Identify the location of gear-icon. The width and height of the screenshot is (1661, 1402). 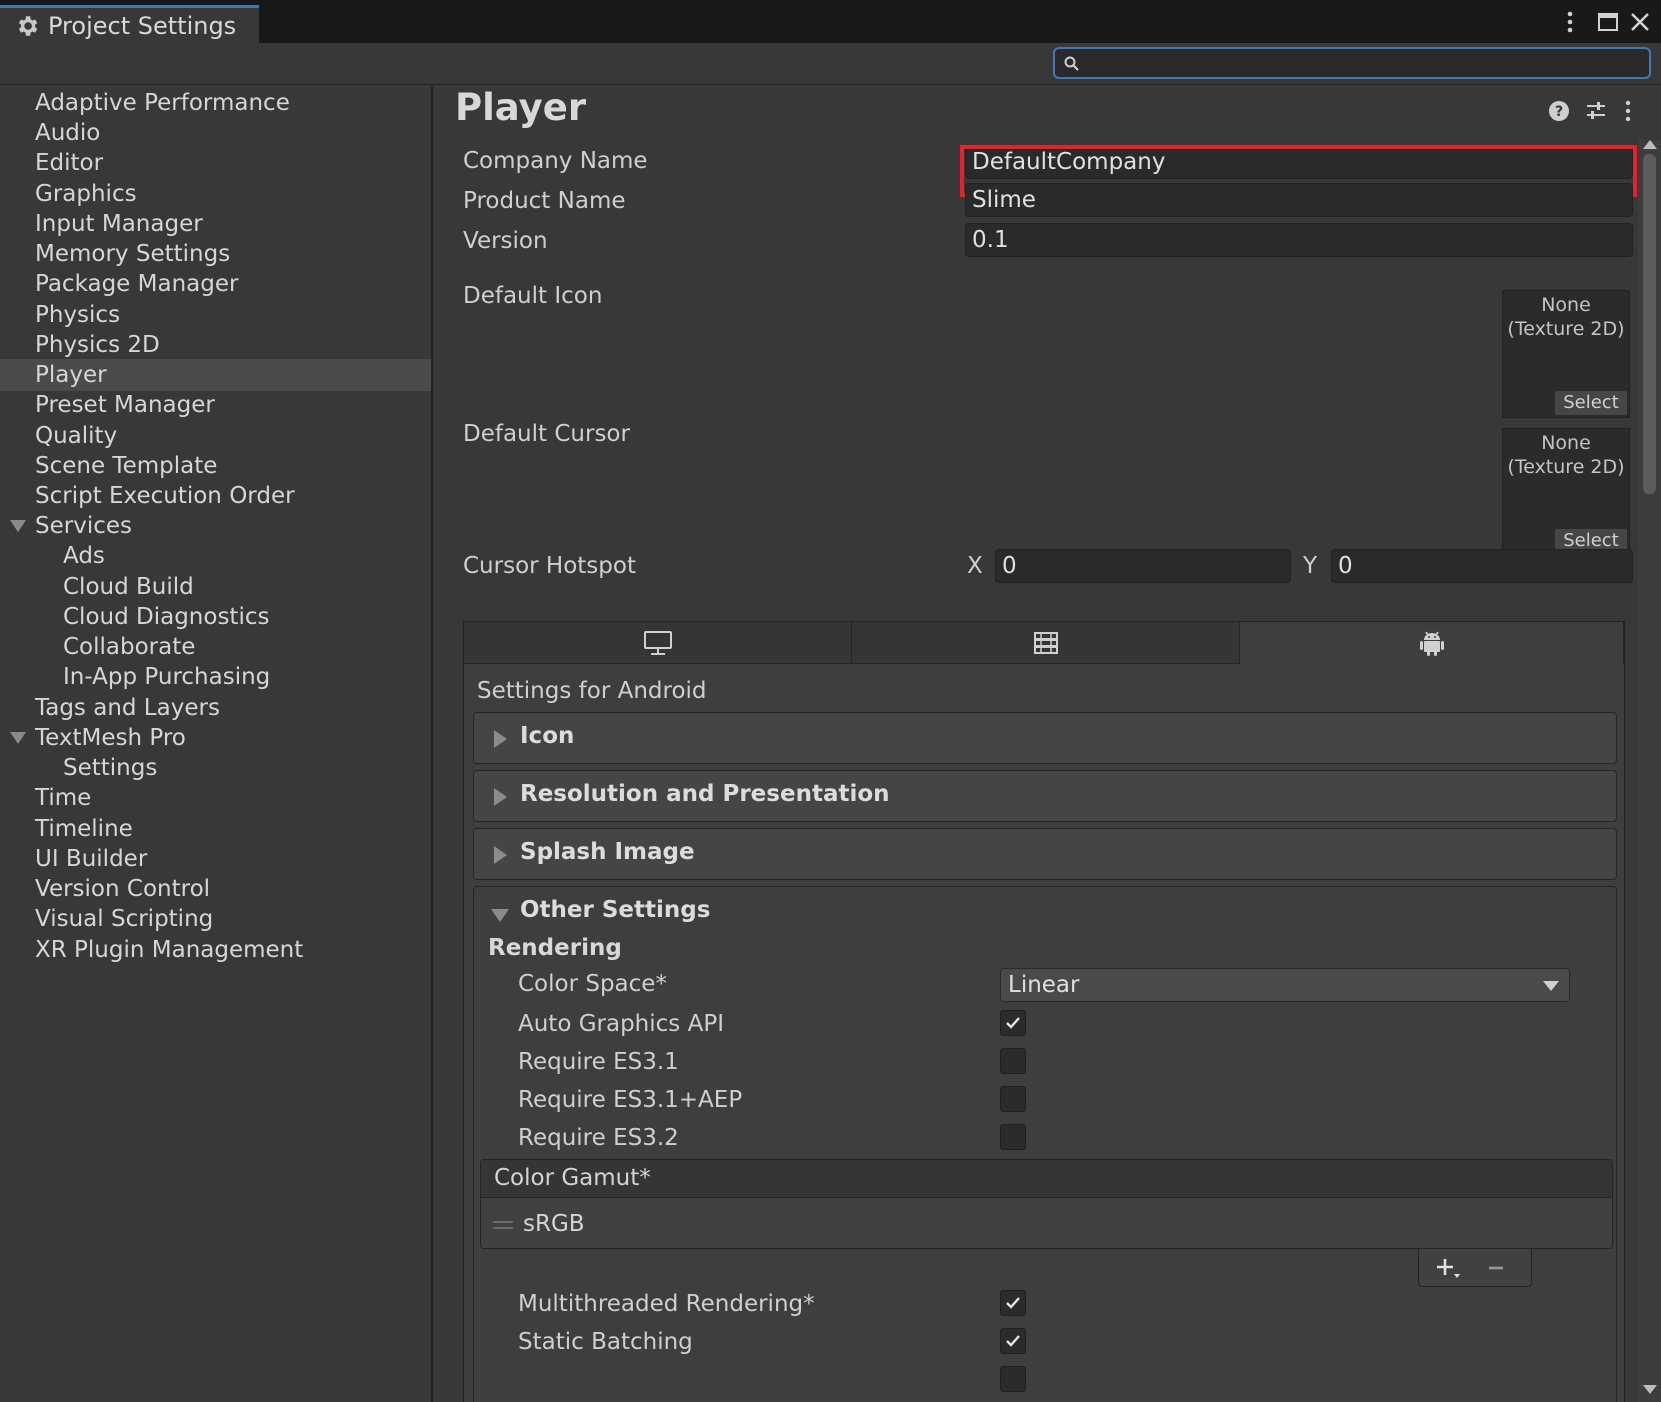
(28, 25).